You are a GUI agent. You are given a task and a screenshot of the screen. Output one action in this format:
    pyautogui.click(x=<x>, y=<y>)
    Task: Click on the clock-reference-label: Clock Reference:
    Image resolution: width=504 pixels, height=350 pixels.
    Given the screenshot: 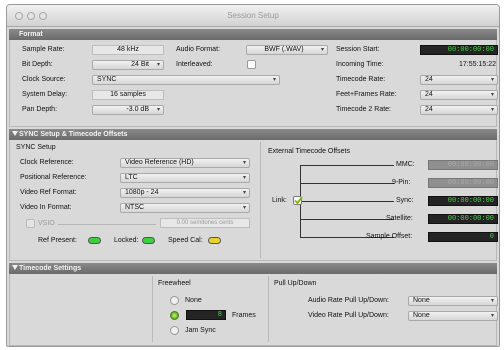 What is the action you would take?
    pyautogui.click(x=47, y=162)
    